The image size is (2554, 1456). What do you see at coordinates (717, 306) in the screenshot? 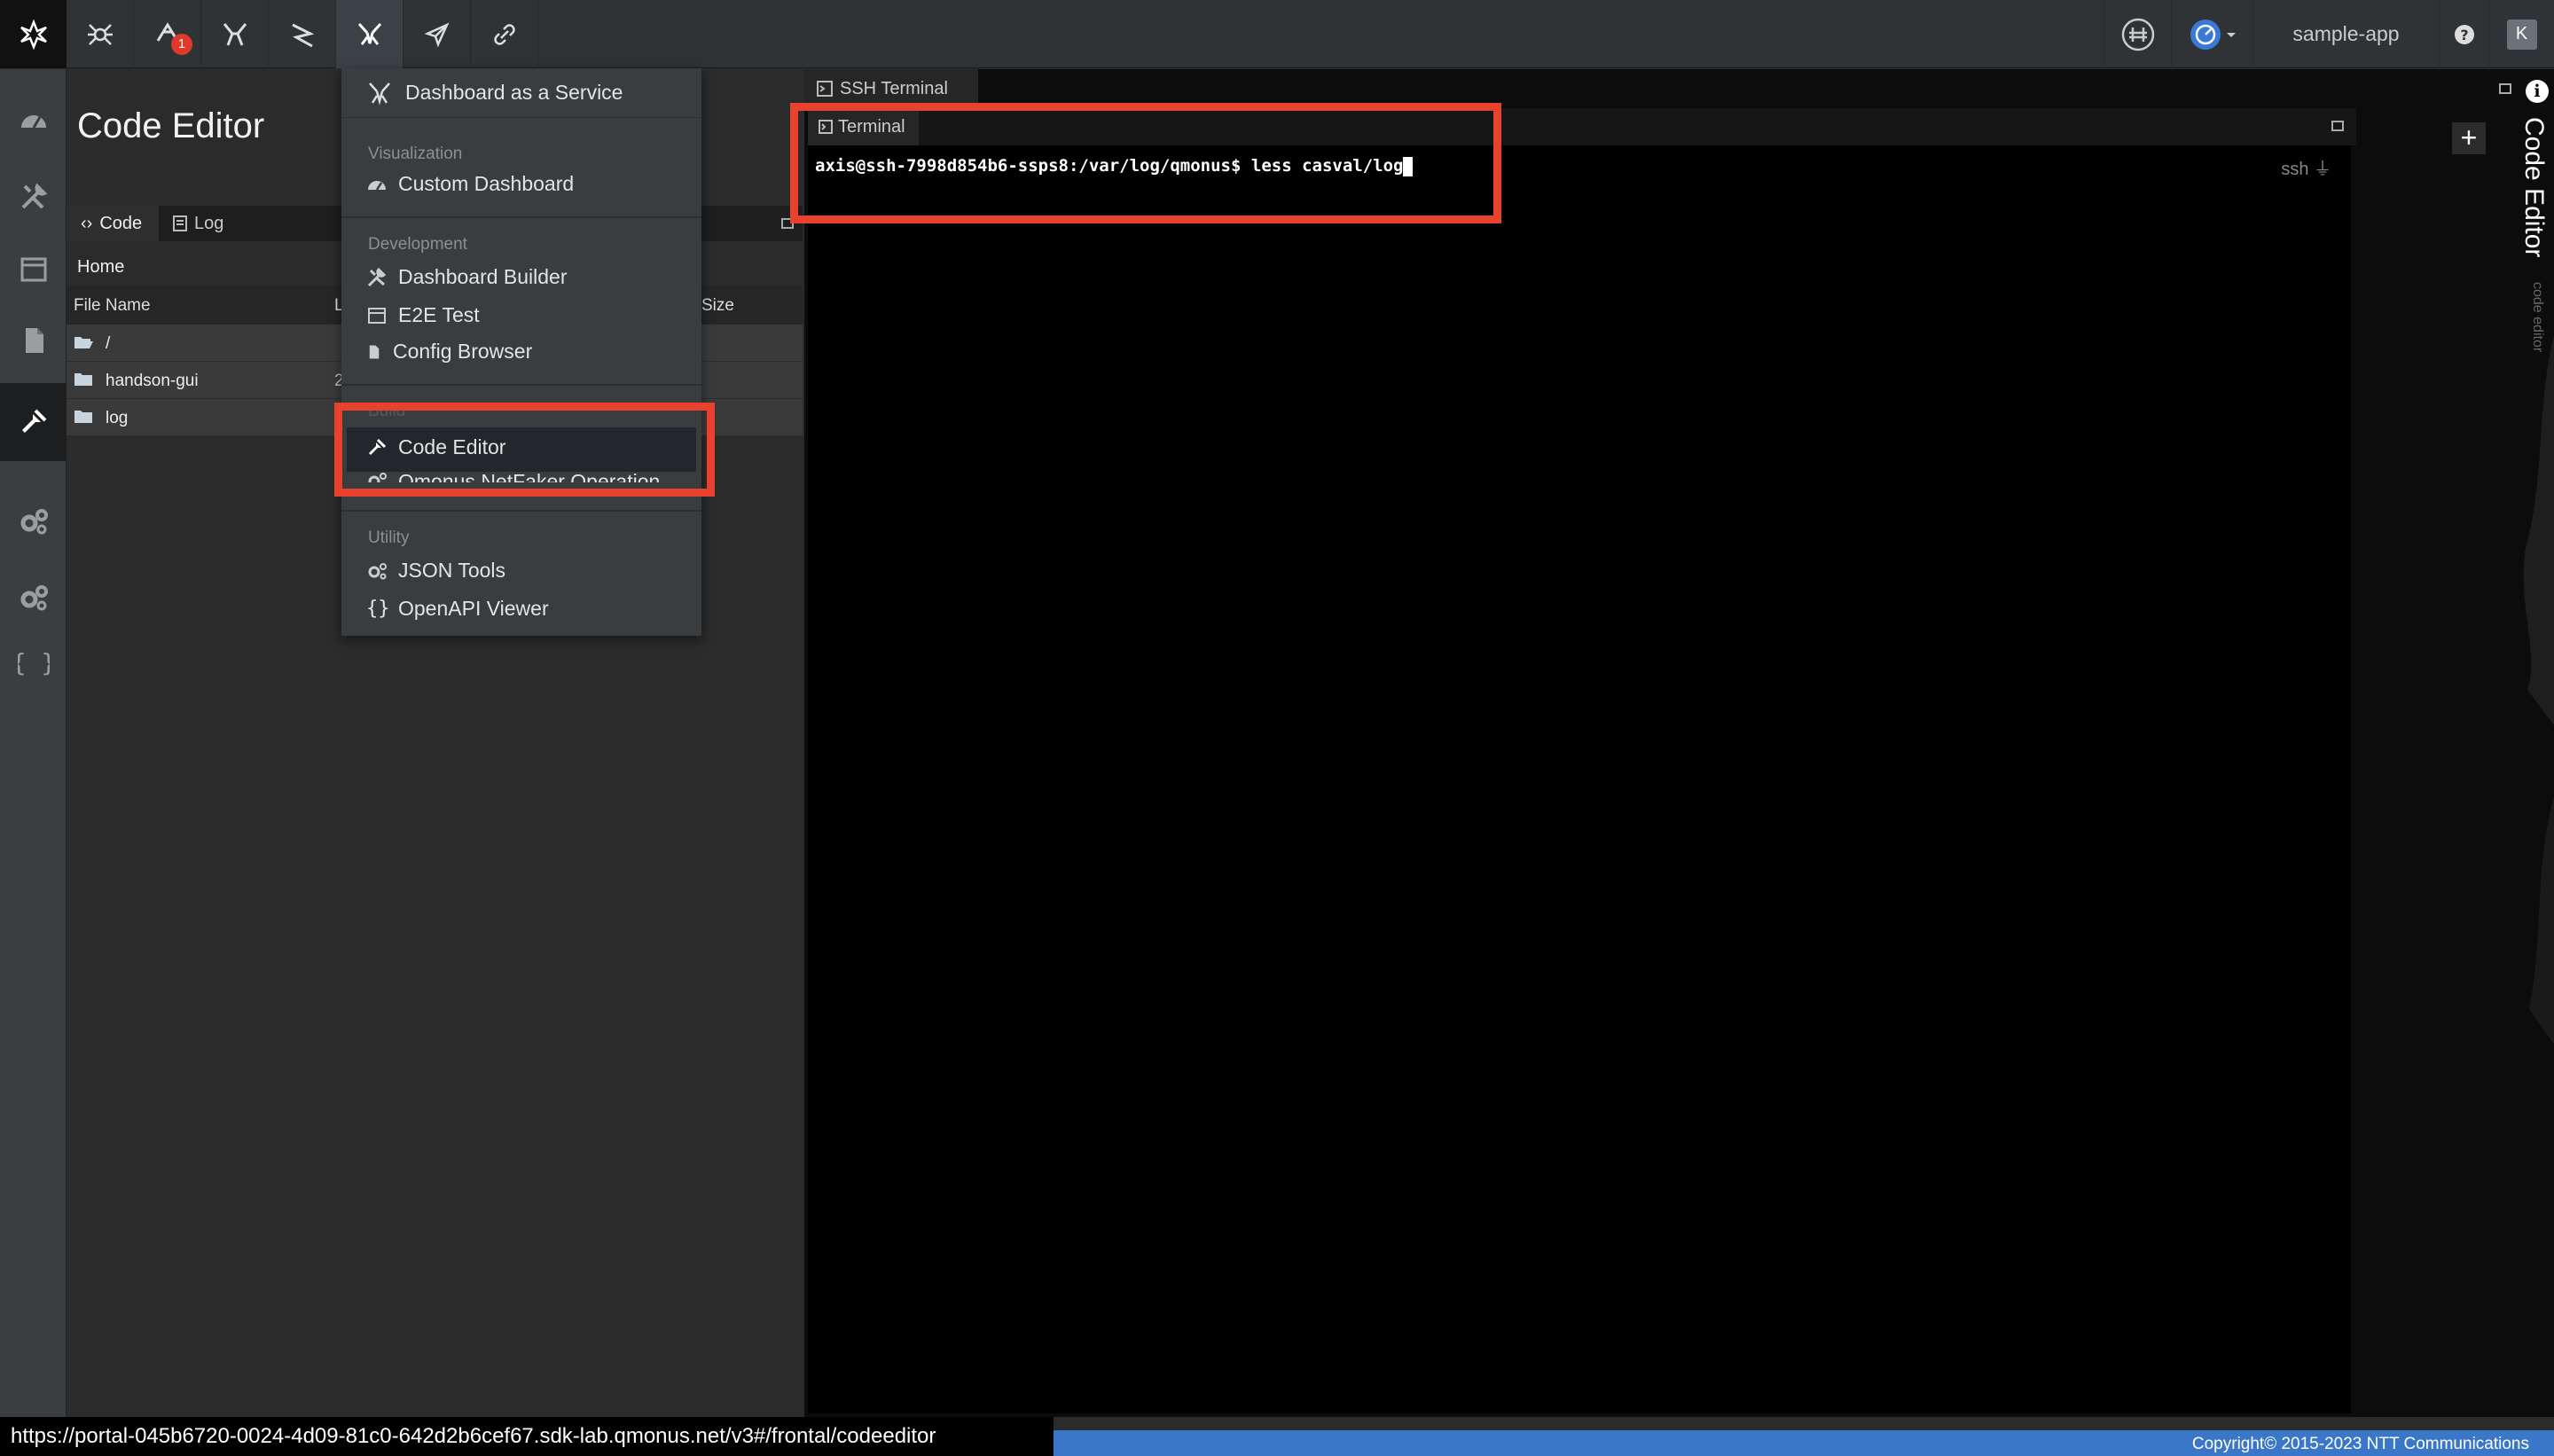
I see `column-size: Size` at bounding box center [717, 306].